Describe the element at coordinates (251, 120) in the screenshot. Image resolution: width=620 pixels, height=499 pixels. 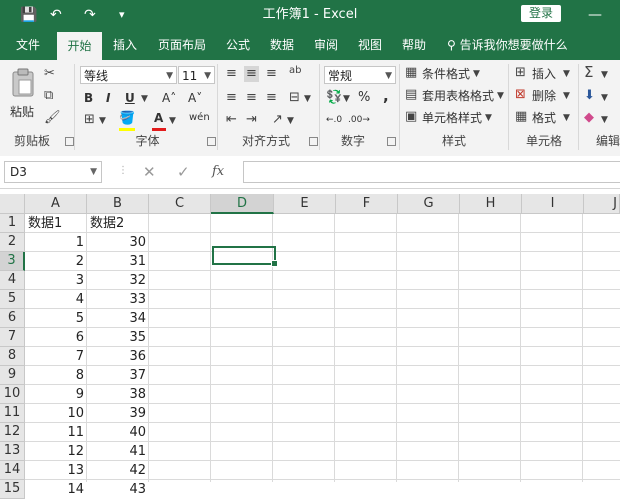
I see `increase-indent-icon: ⇥` at that location.